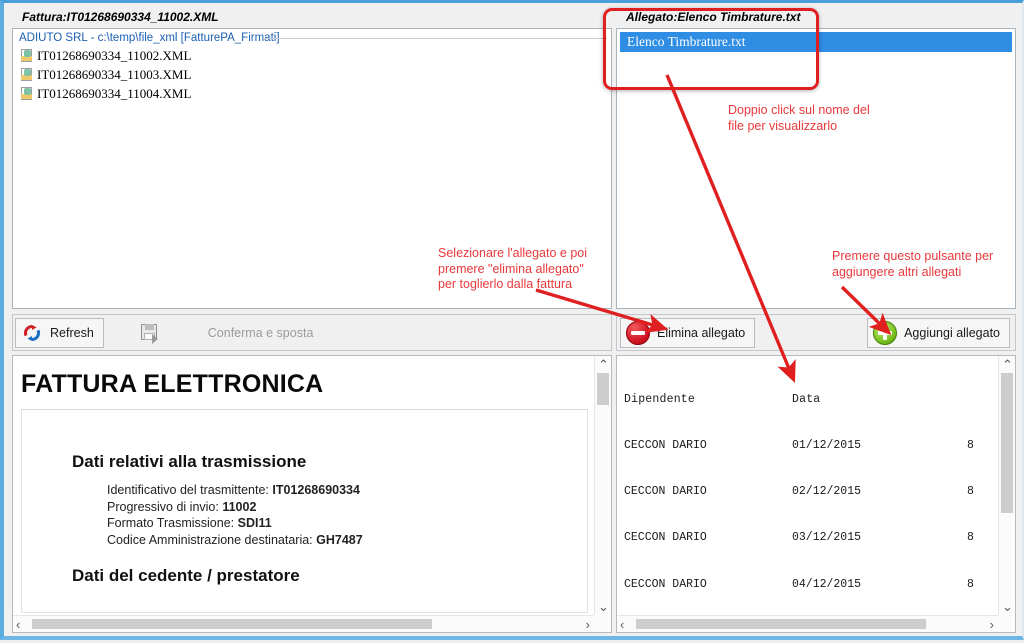  I want to click on list-item: IT01268690334_11004.XML, so click(312, 93).